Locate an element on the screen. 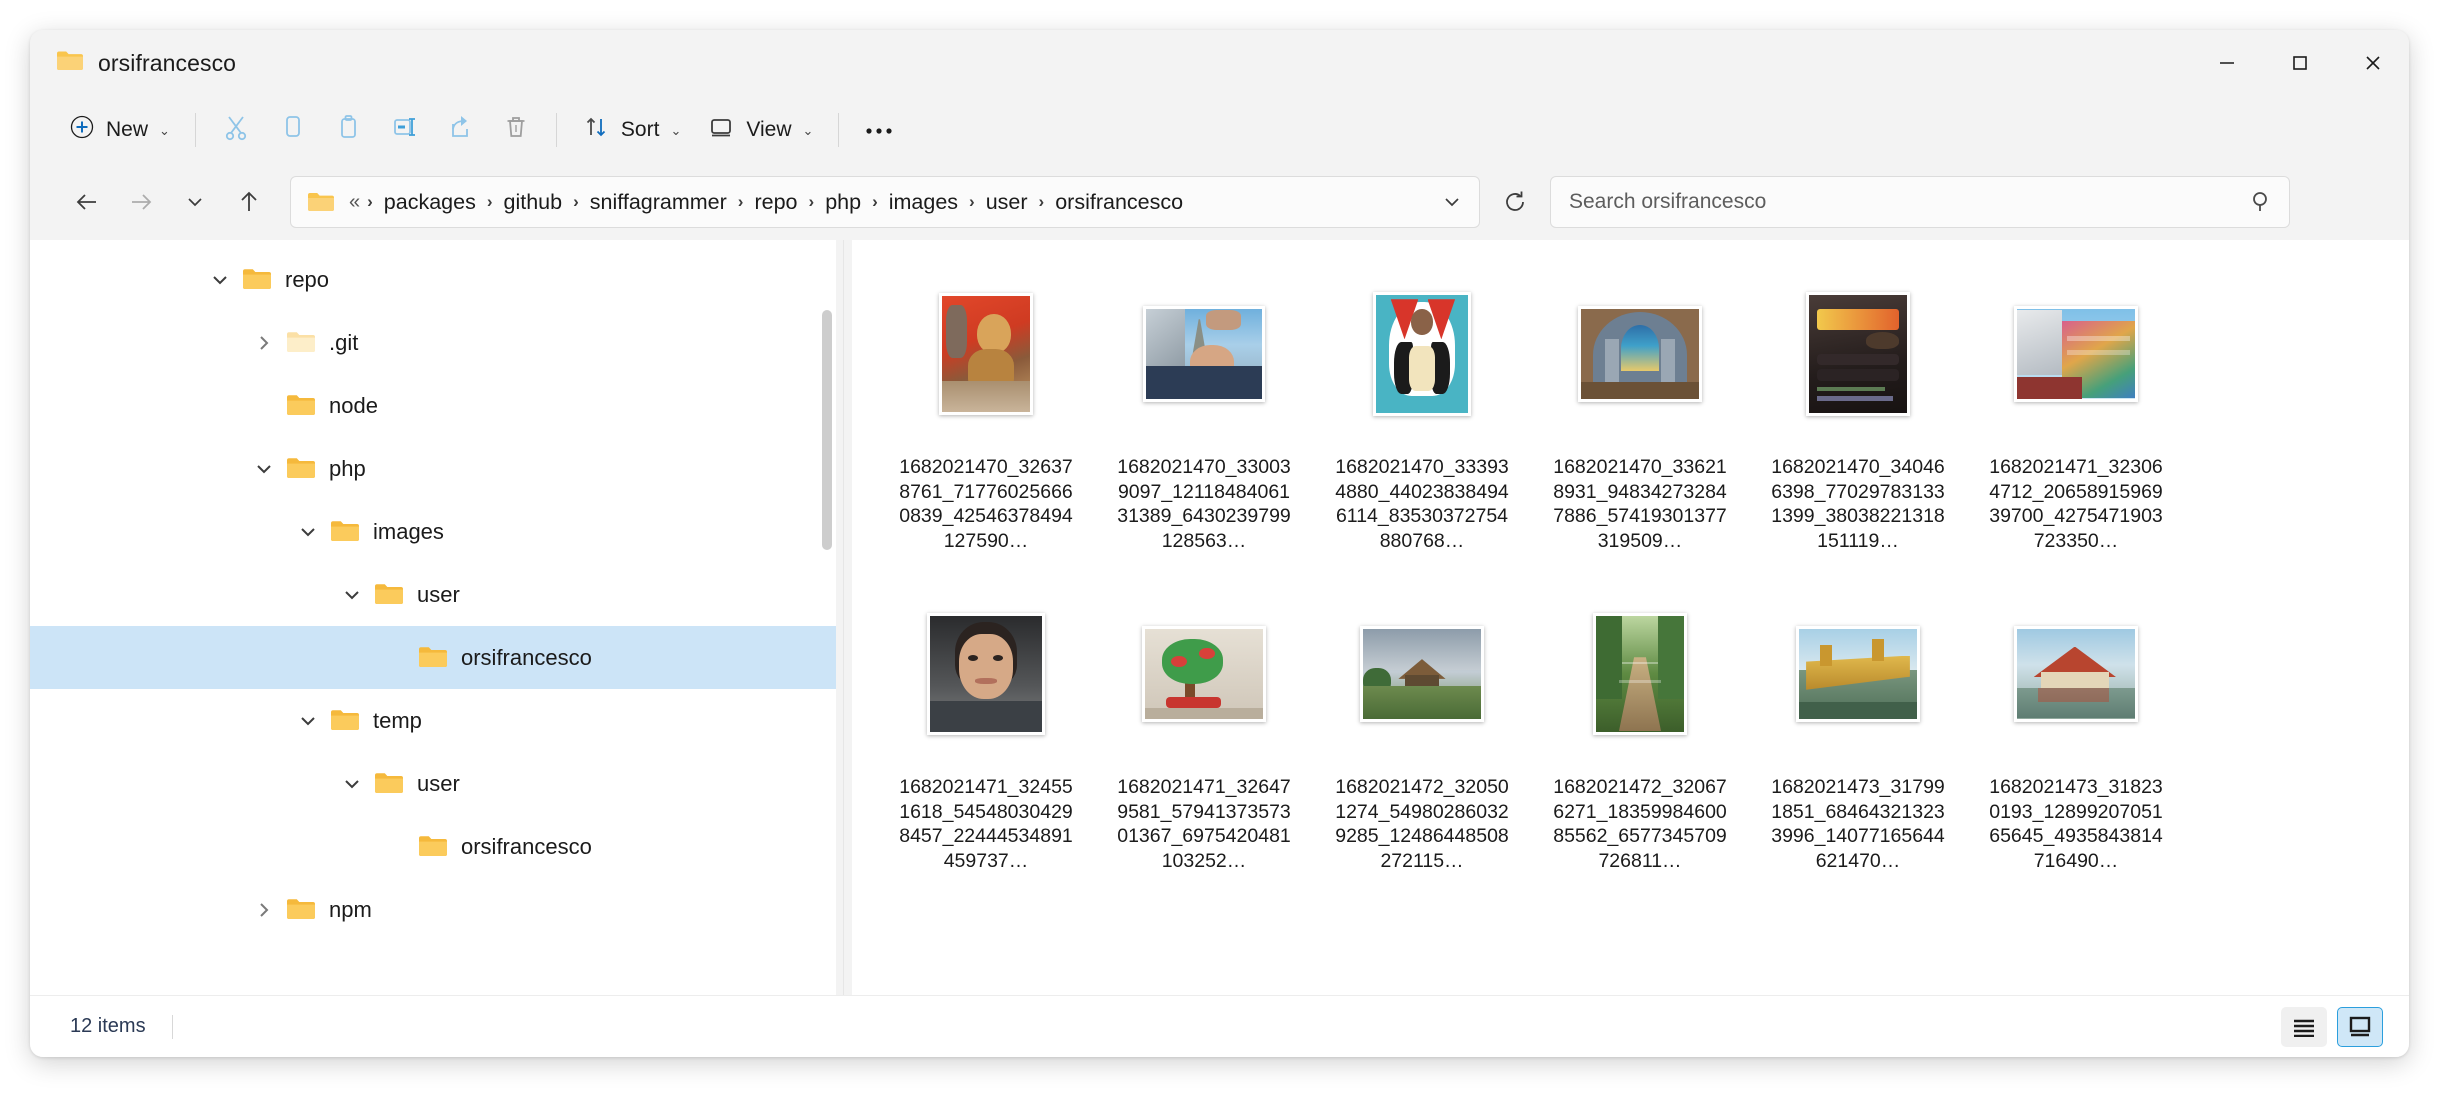 The width and height of the screenshot is (2439, 1093). delete-button is located at coordinates (516, 130).